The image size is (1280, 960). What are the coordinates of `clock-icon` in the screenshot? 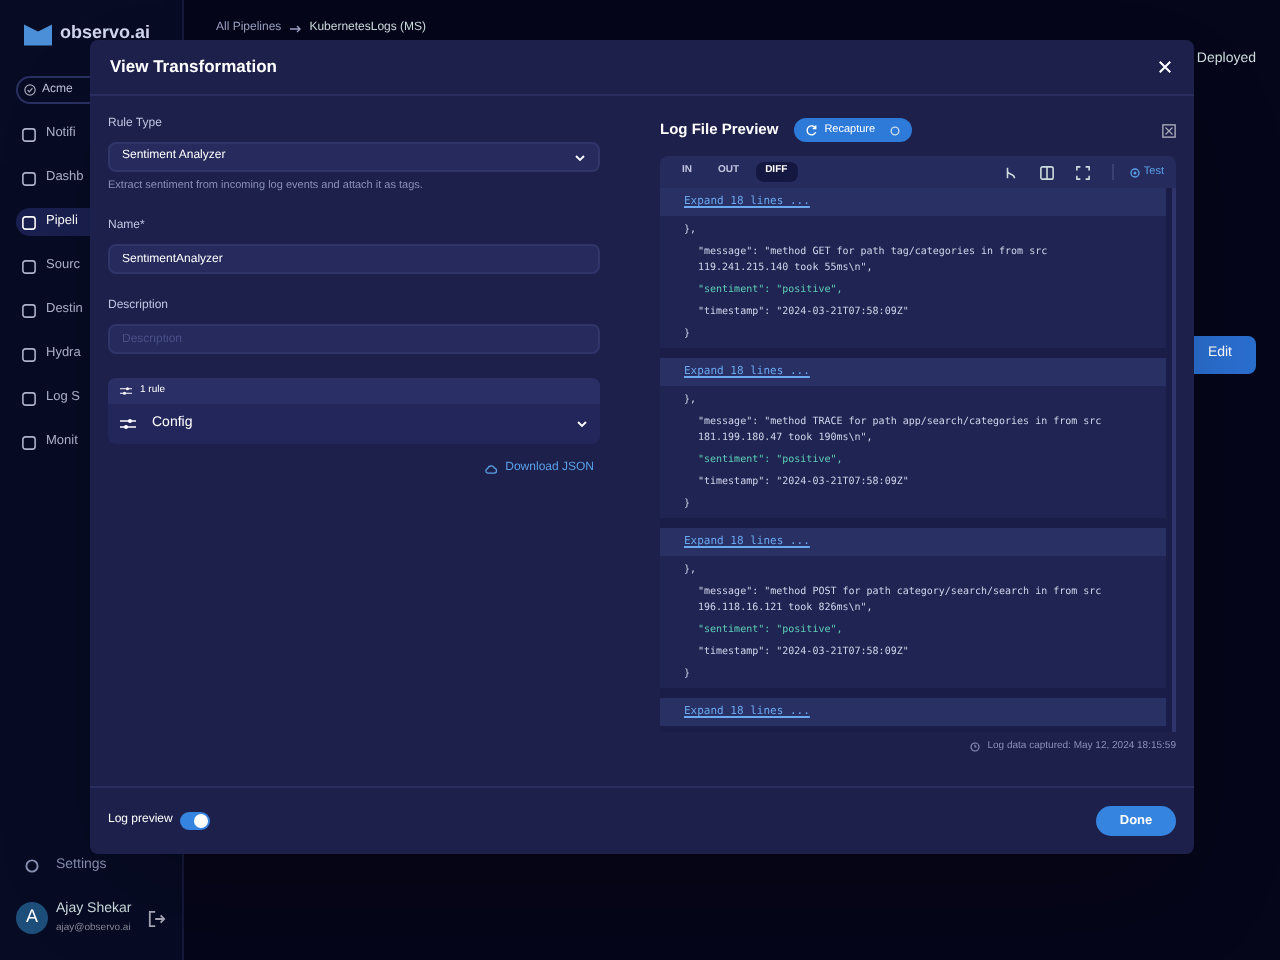 It's located at (974, 747).